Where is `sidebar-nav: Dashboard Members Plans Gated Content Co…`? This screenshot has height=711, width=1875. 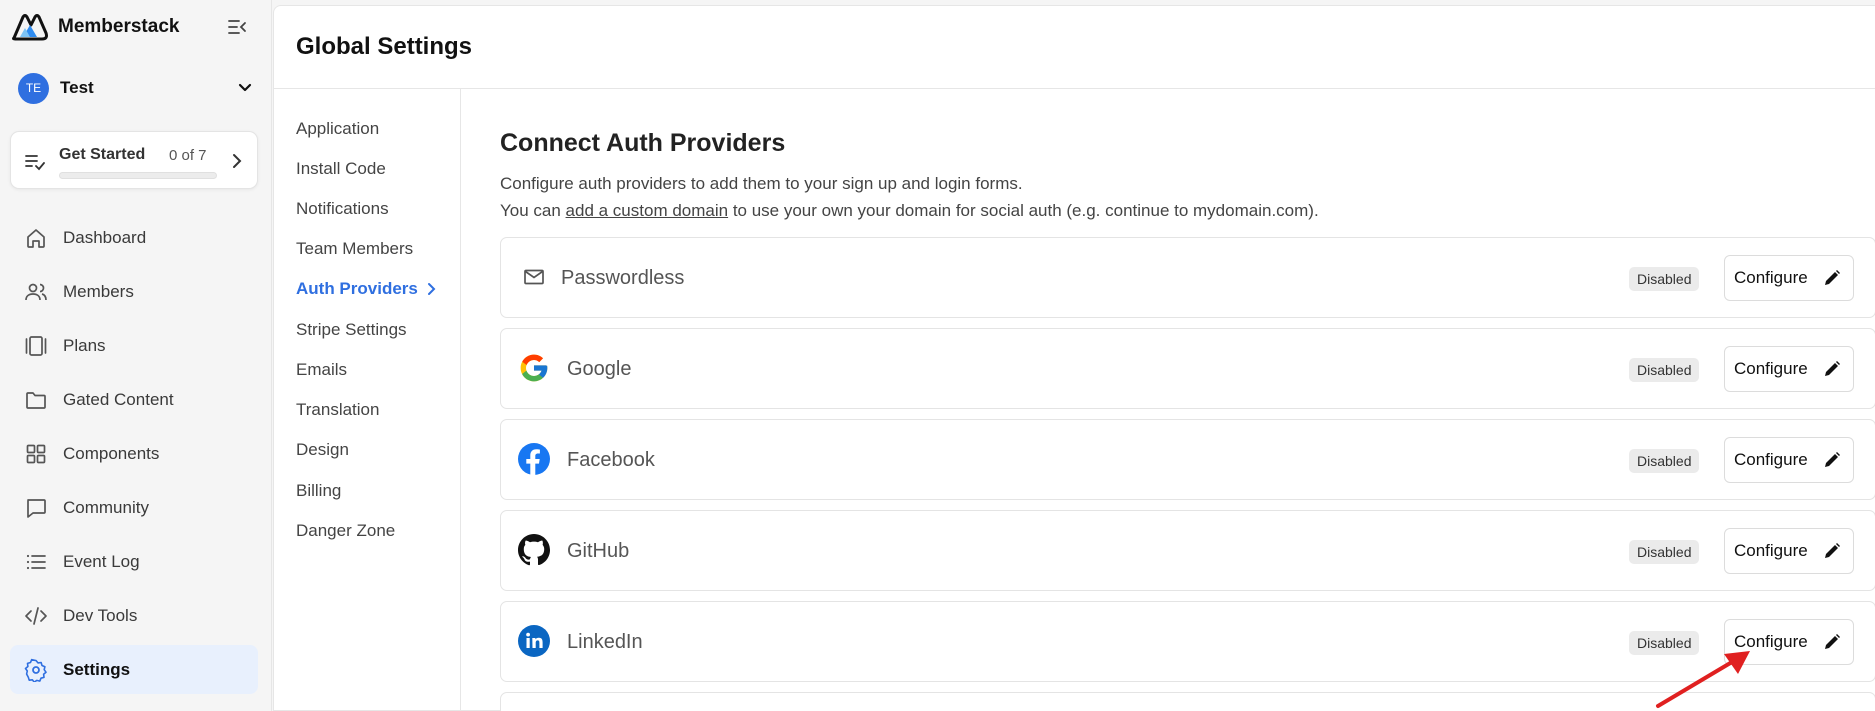 sidebar-nav: Dashboard Members Plans Gated Content Co… is located at coordinates (134, 456).